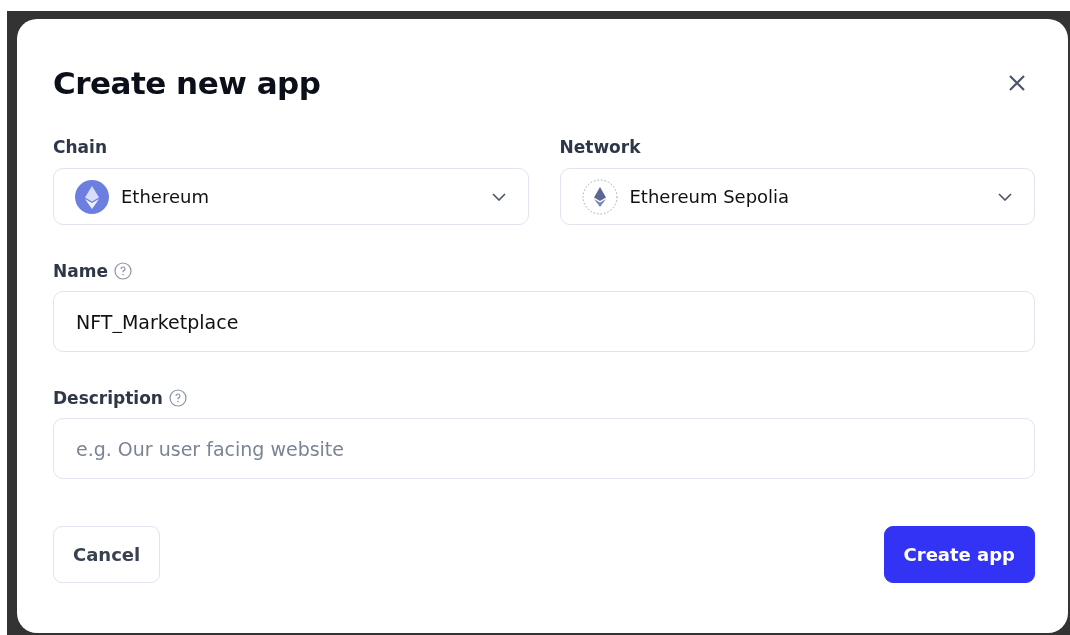  What do you see at coordinates (107, 554) in the screenshot?
I see `cancel-button: Cancel` at bounding box center [107, 554].